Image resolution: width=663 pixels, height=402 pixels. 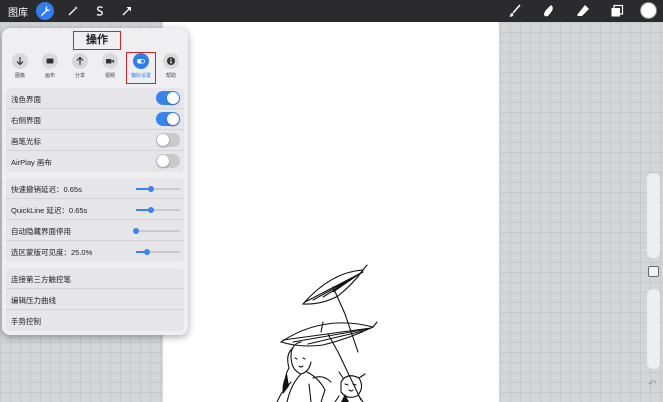 What do you see at coordinates (331, 11) in the screenshot?
I see `top-toolbar: 图库` at bounding box center [331, 11].